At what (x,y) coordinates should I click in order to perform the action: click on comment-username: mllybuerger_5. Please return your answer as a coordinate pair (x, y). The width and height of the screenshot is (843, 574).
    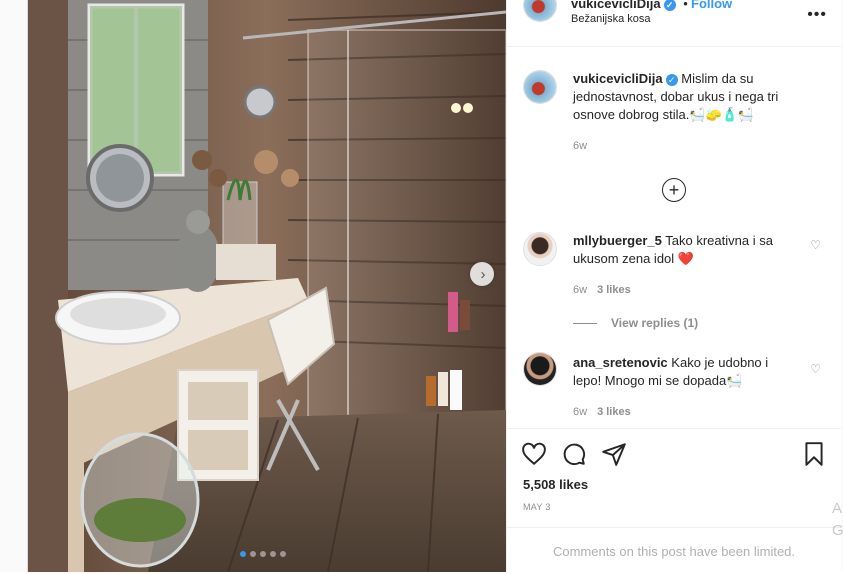
    Looking at the image, I should click on (617, 240).